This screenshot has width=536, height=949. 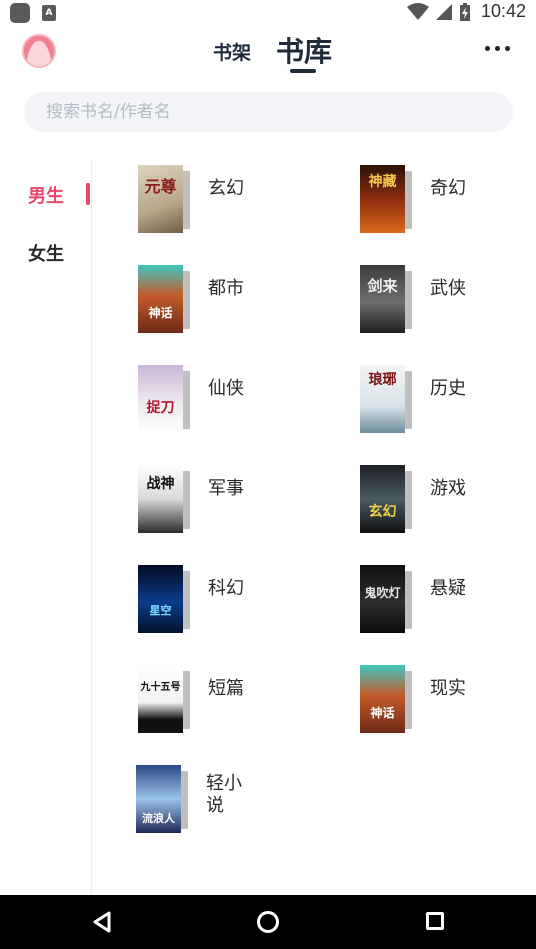 What do you see at coordinates (443, 11) in the screenshot?
I see `signal-icon` at bounding box center [443, 11].